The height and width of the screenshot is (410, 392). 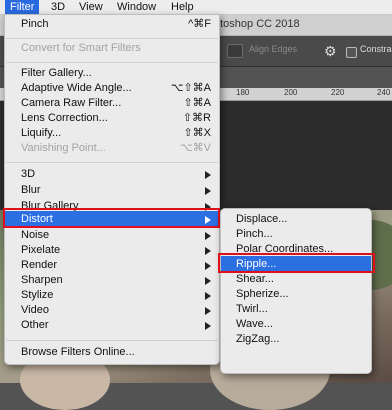 I want to click on menu-window: Window, so click(x=136, y=7).